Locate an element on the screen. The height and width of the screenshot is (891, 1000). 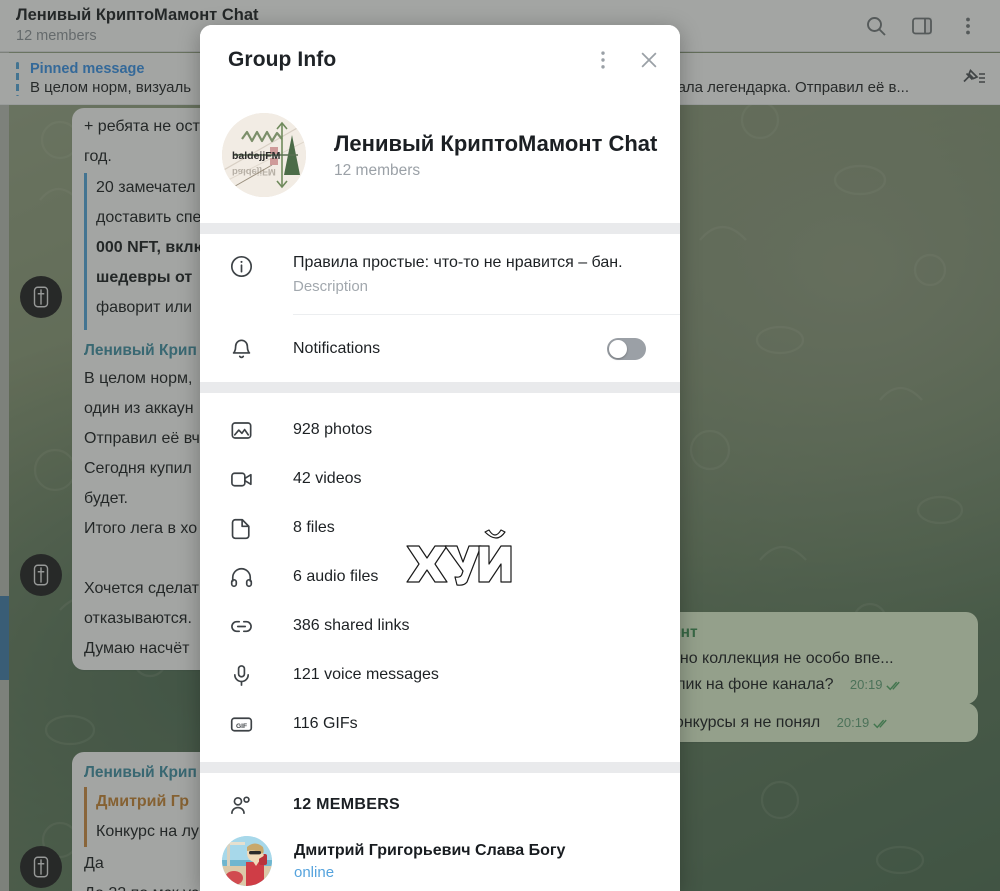
media-row-files: 8 files is located at coordinates (440, 527).